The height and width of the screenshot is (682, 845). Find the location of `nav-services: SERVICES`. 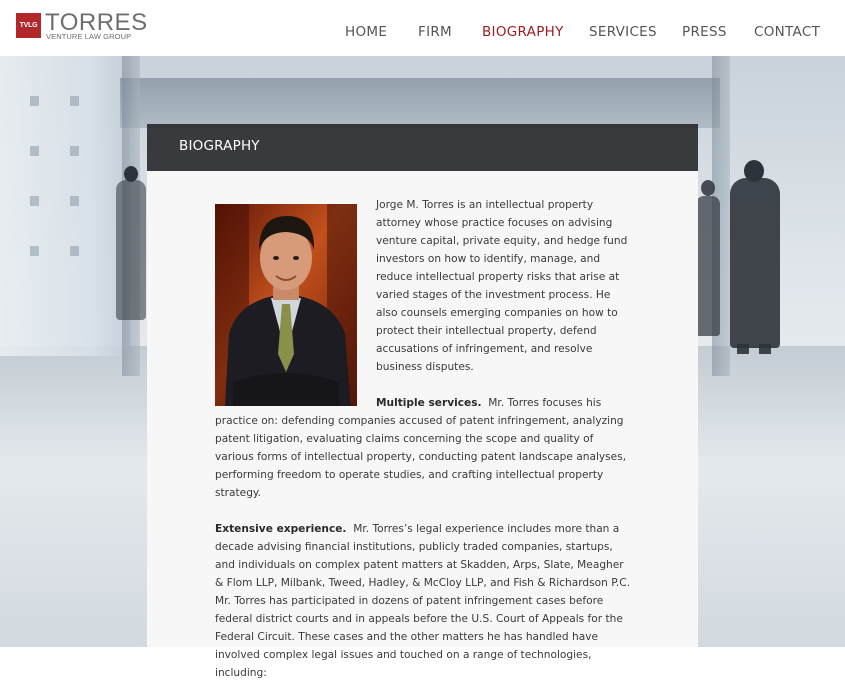

nav-services: SERVICES is located at coordinates (623, 32).